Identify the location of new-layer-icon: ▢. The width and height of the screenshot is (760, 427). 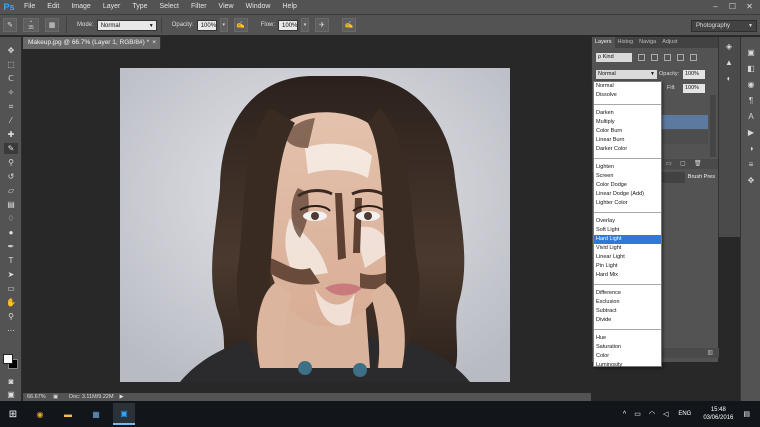
(683, 163).